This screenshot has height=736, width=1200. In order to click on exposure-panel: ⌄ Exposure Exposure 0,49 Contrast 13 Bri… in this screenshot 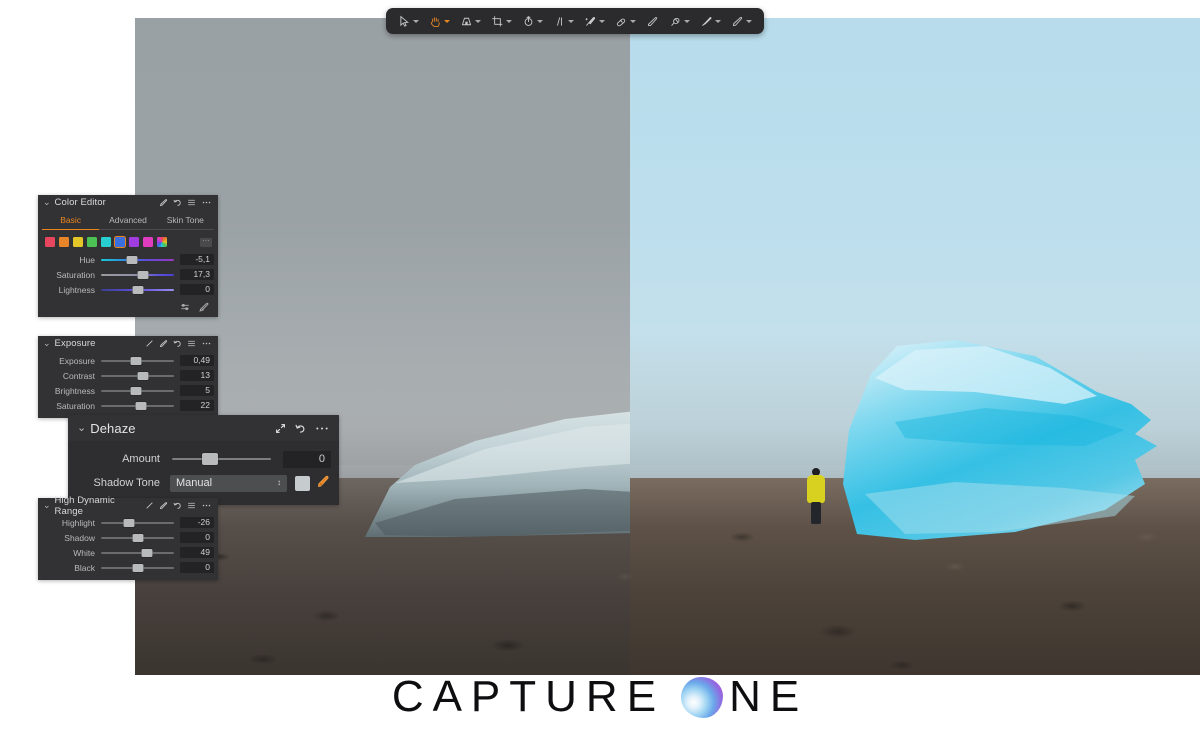, I will do `click(128, 377)`.